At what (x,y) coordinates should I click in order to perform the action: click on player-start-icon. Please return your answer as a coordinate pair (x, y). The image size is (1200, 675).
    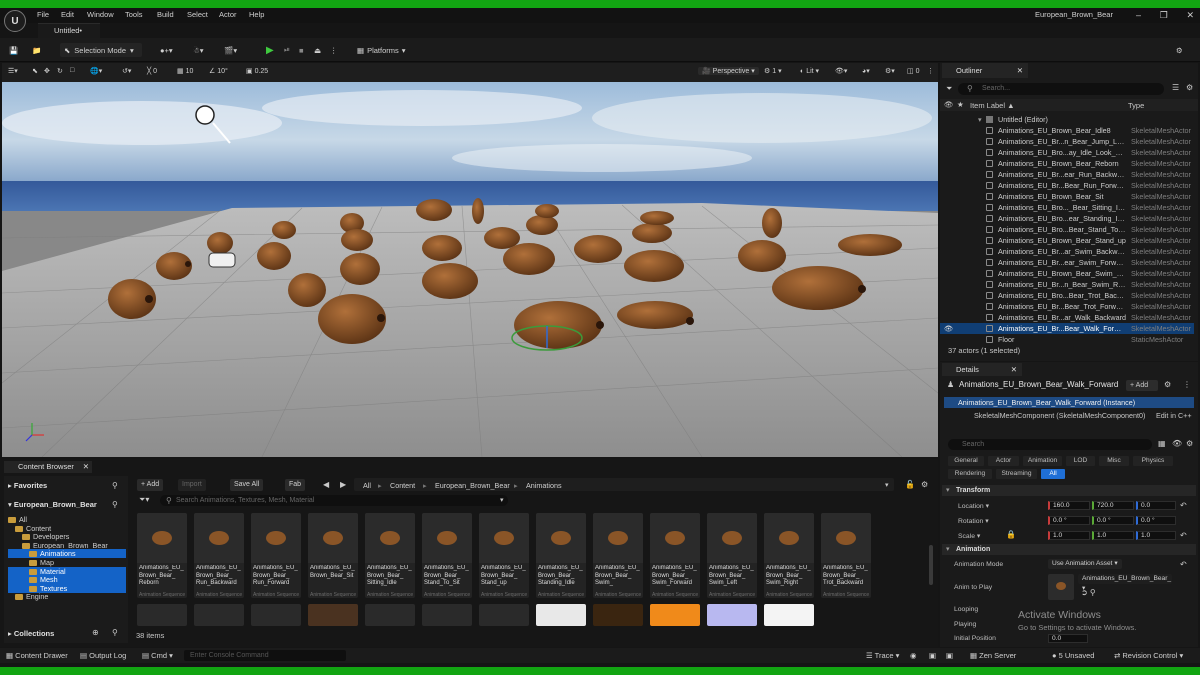
    Looking at the image, I should click on (222, 260).